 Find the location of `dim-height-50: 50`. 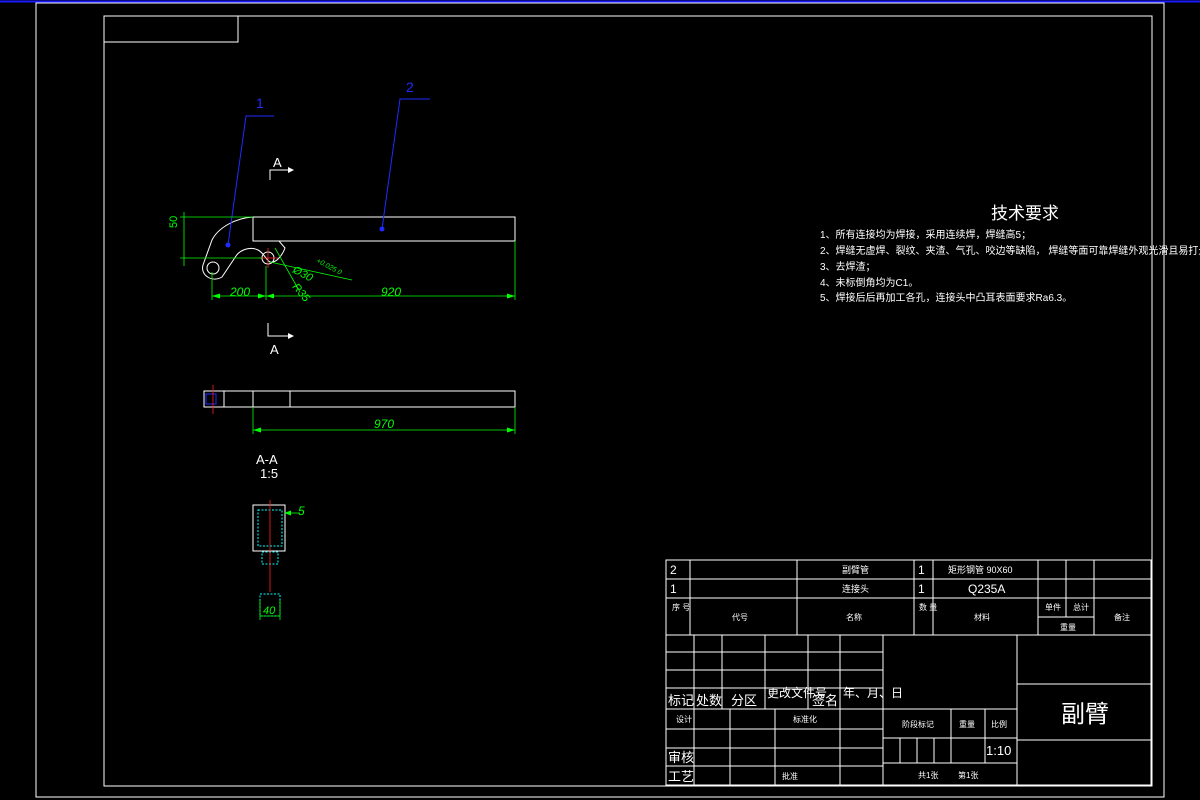

dim-height-50: 50 is located at coordinates (174, 222).